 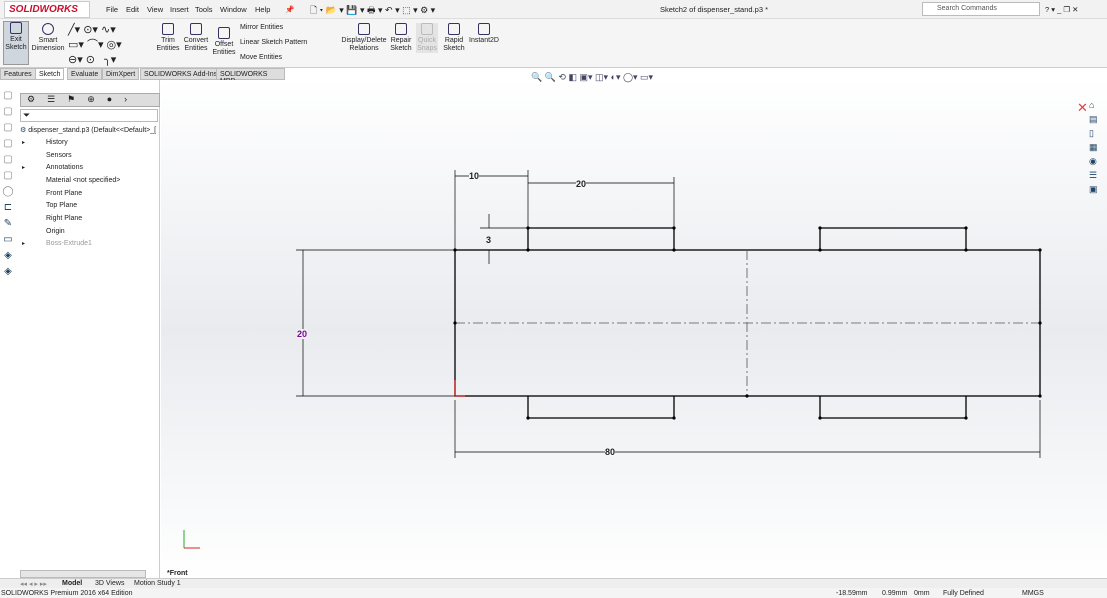 What do you see at coordinates (893, 238) in the screenshot?
I see `top-tab-right` at bounding box center [893, 238].